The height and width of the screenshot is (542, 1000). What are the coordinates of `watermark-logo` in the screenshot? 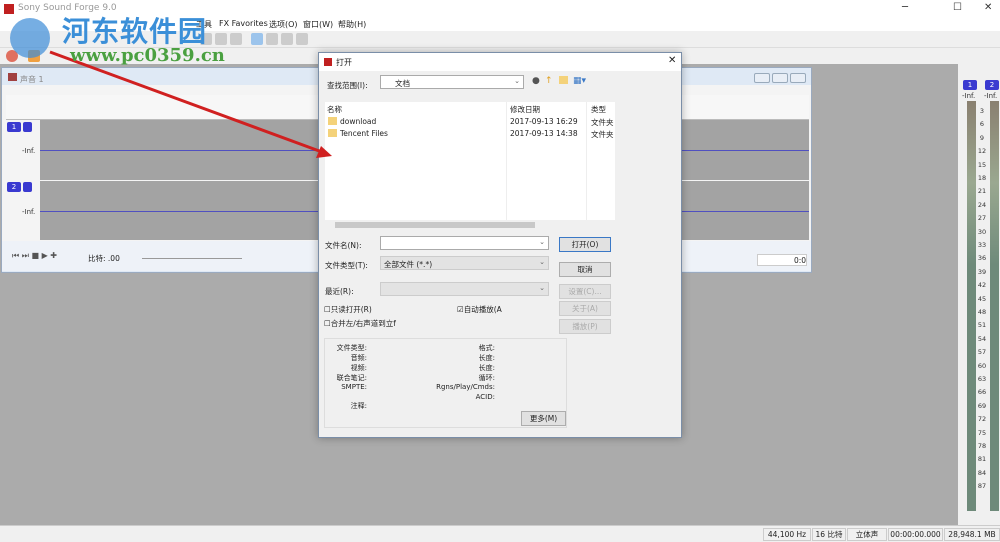 It's located at (30, 38).